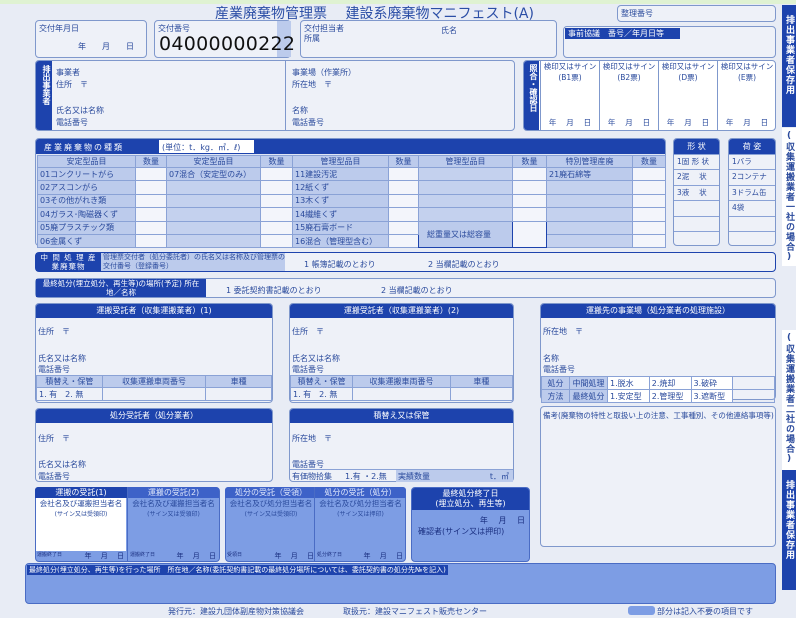 The image size is (796, 618). I want to click on remarks-field: 備考(廃棄物の特性と取扱い上の注意、工事種別、その他連絡事項等), so click(658, 476).